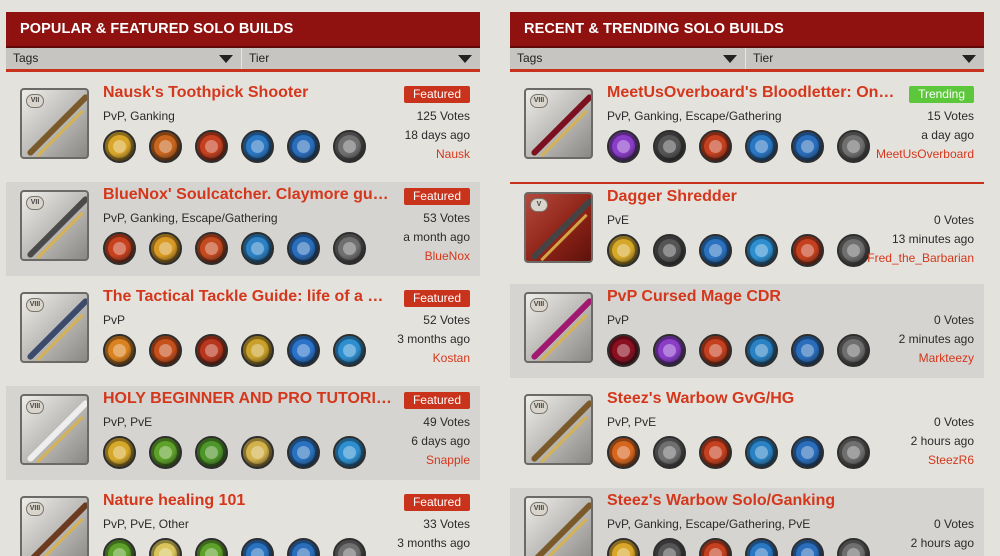 The height and width of the screenshot is (556, 1000). What do you see at coordinates (451, 358) in the screenshot?
I see `author-link: Kostan` at bounding box center [451, 358].